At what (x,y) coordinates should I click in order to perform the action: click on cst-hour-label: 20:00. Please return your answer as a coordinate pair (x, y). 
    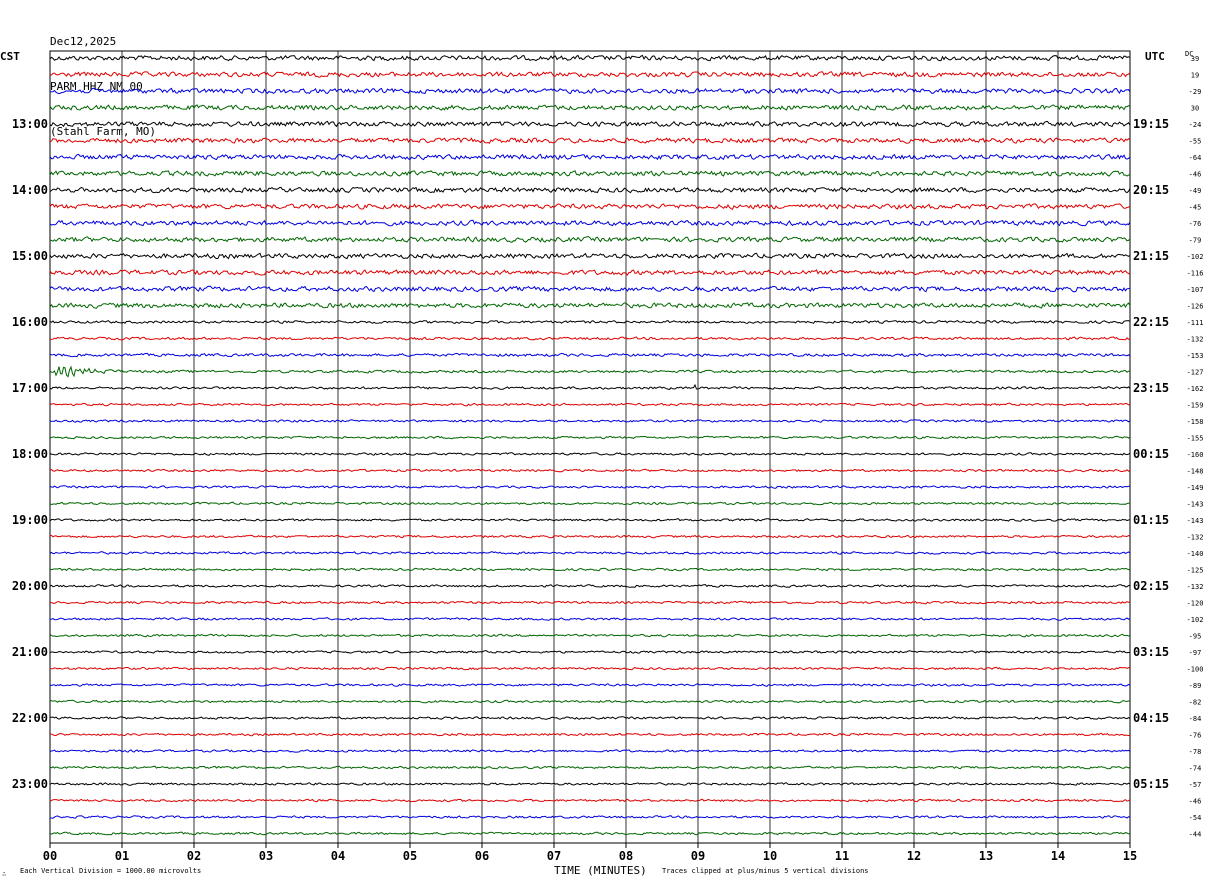
    Looking at the image, I should click on (30, 586).